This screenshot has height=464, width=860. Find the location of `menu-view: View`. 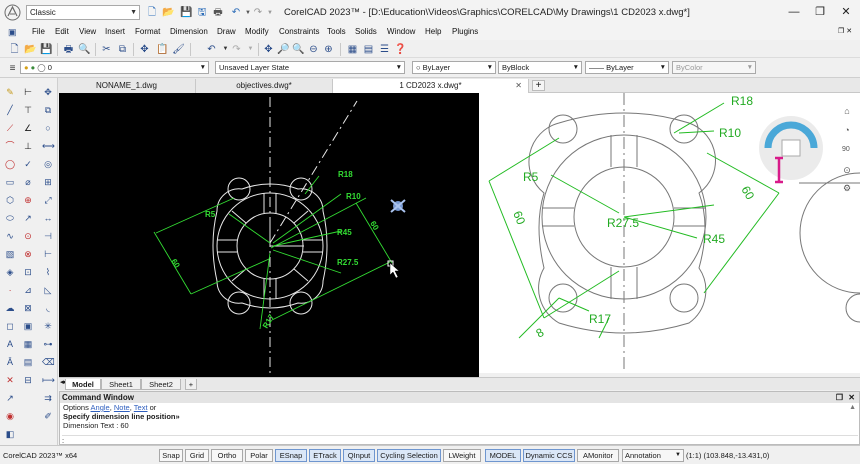

menu-view: View is located at coordinates (87, 31).